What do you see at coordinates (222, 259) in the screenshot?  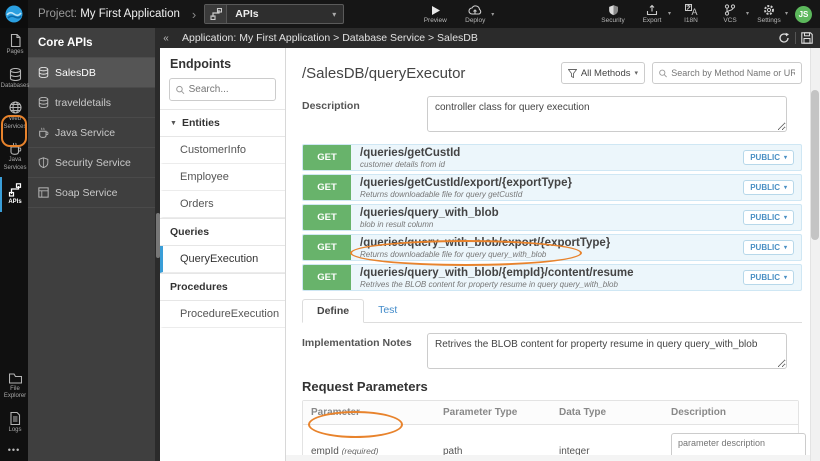 I see `endpoint-item-queryexecution: QueryExecution` at bounding box center [222, 259].